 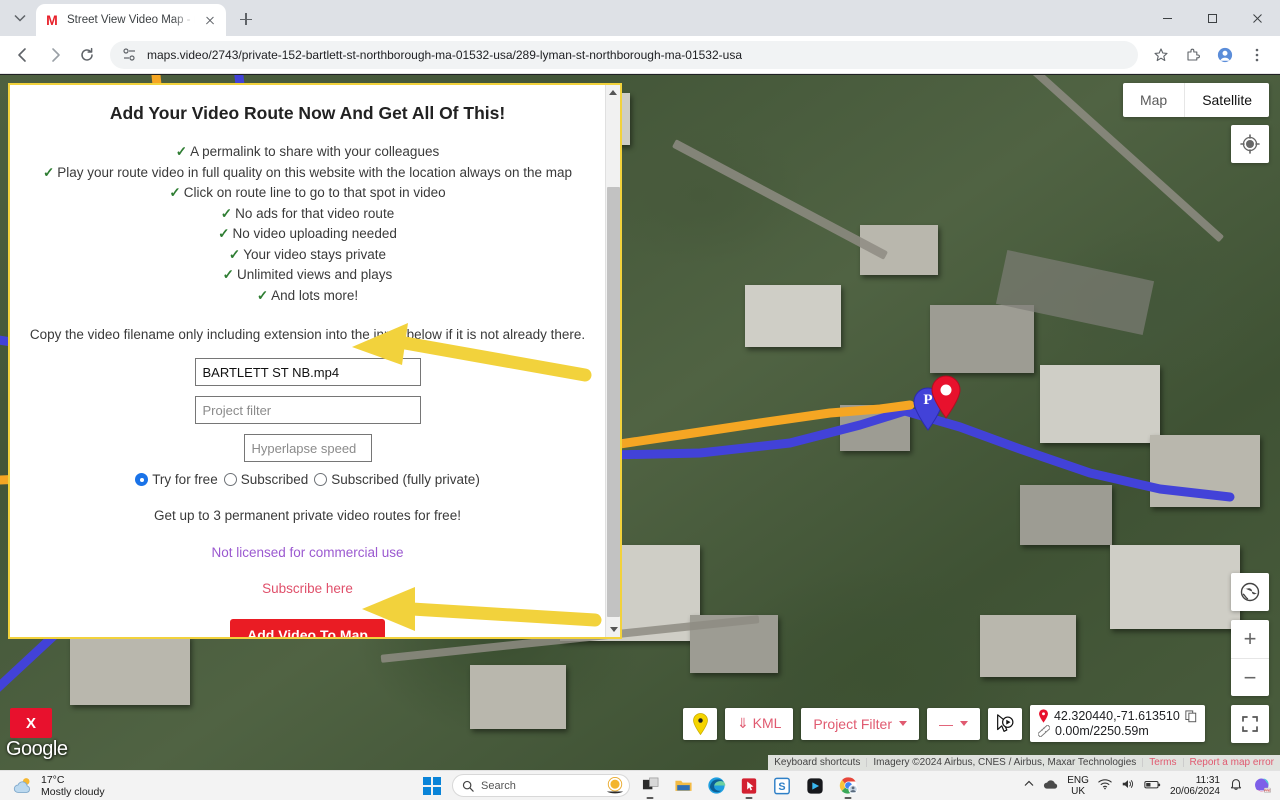 What do you see at coordinates (265, 479) in the screenshot?
I see `radio-subscribed: Subscribed` at bounding box center [265, 479].